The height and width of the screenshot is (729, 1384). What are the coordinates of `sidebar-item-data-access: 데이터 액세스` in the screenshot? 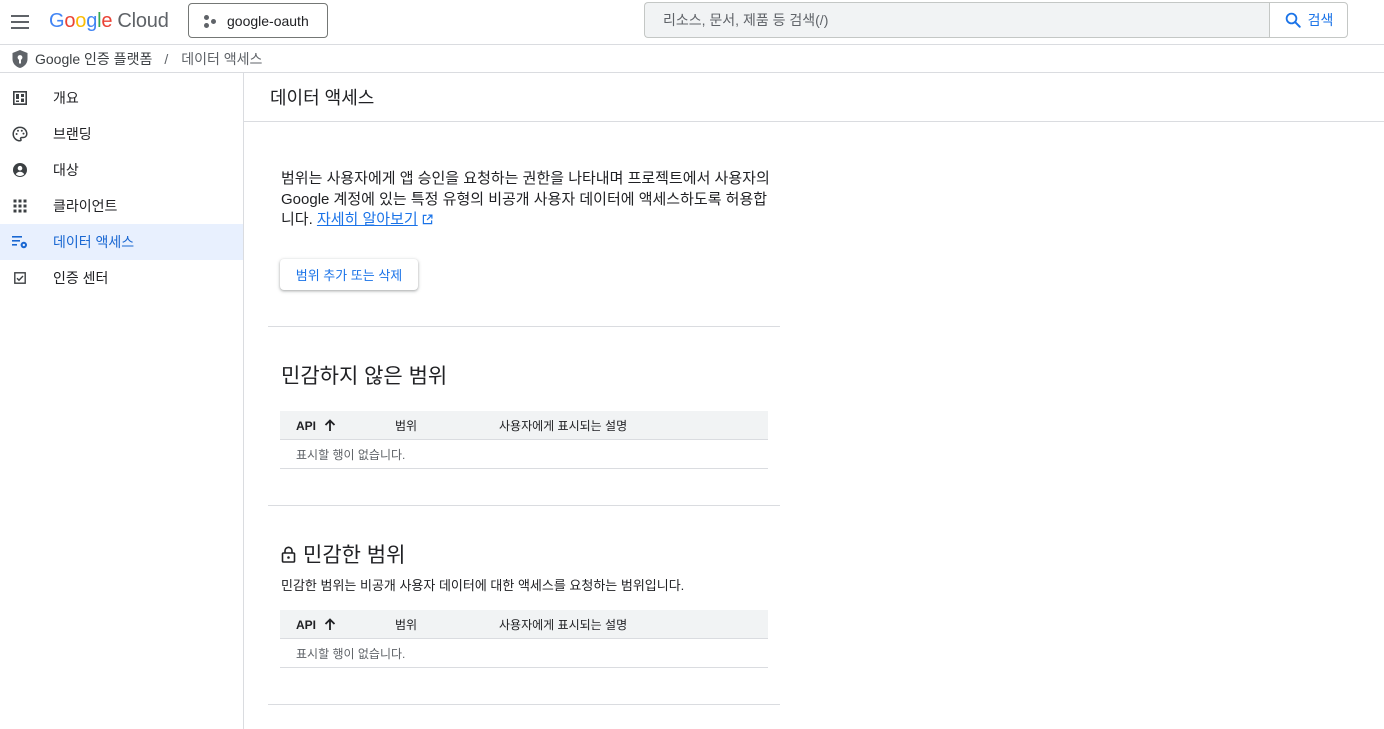 It's located at (121, 242).